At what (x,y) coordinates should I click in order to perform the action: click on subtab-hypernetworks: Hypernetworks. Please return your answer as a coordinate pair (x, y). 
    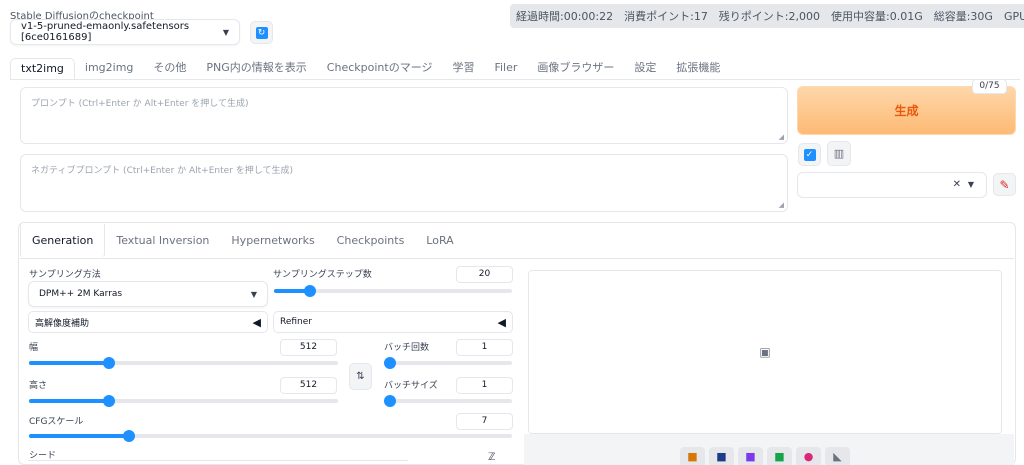
    Looking at the image, I should click on (272, 241).